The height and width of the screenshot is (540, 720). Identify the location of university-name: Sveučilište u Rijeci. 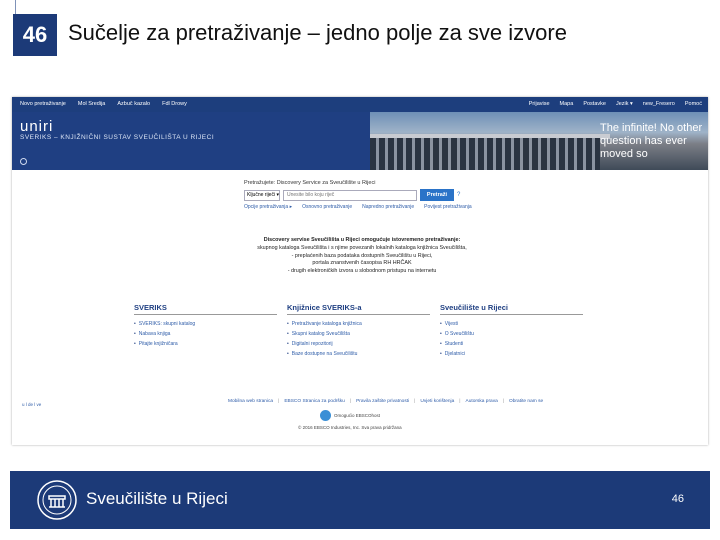
(157, 498).